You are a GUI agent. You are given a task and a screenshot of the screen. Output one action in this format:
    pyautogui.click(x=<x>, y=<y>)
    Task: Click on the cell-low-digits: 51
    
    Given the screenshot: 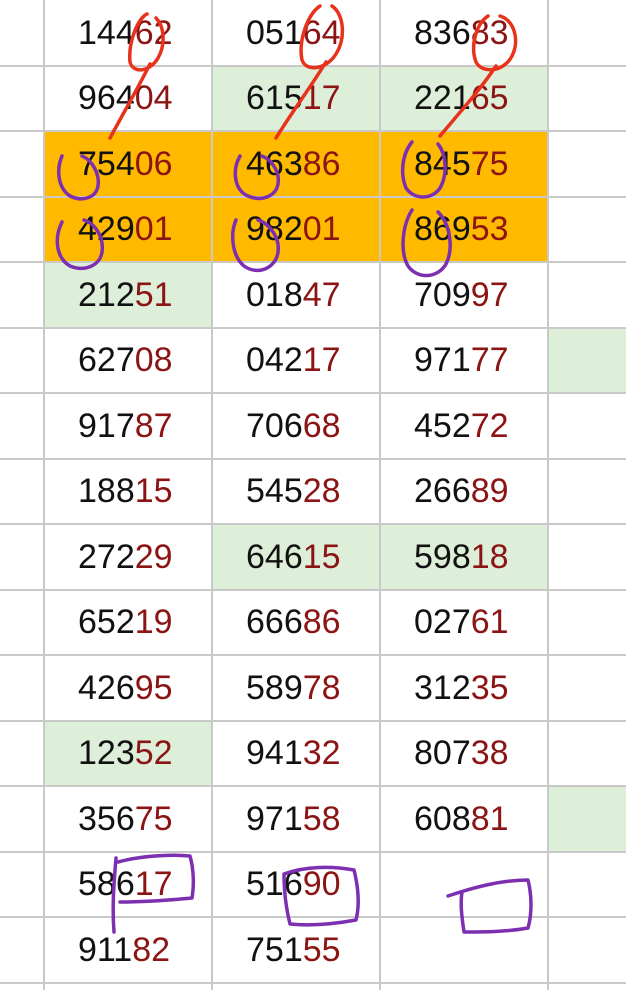 What is the action you would take?
    pyautogui.click(x=153, y=294)
    